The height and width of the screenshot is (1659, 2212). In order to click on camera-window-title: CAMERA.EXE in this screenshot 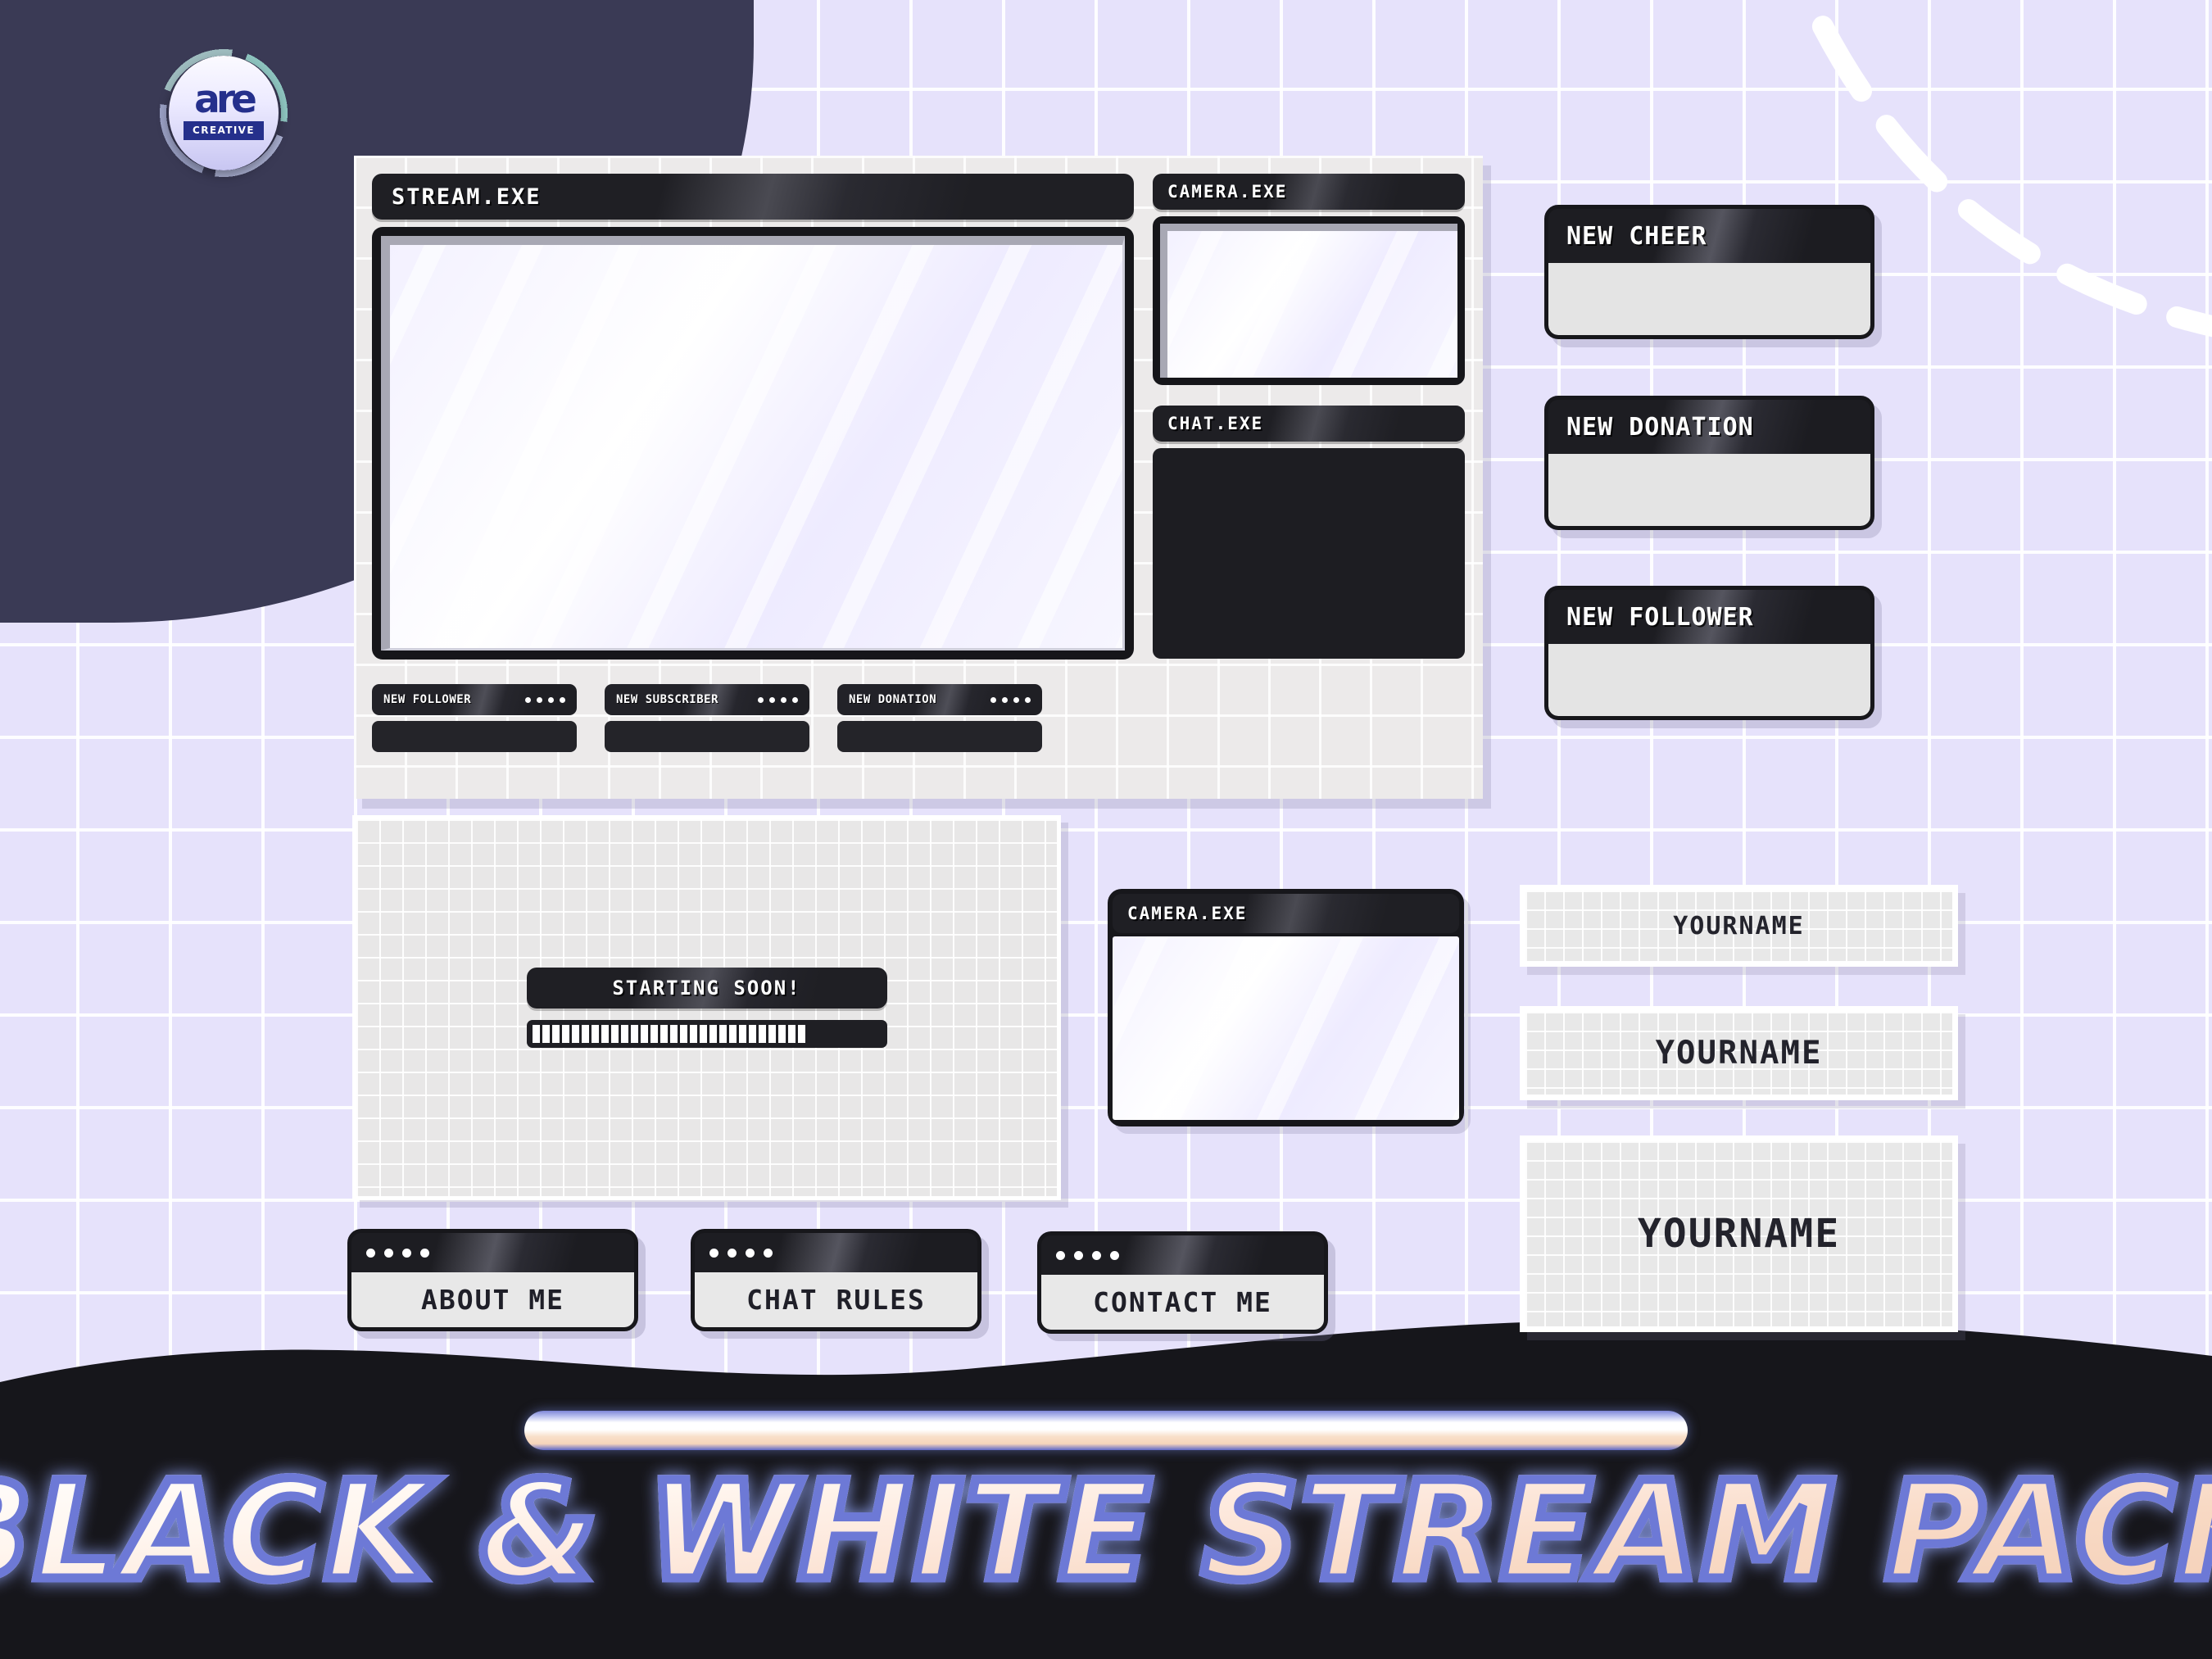, I will do `click(1227, 192)`.